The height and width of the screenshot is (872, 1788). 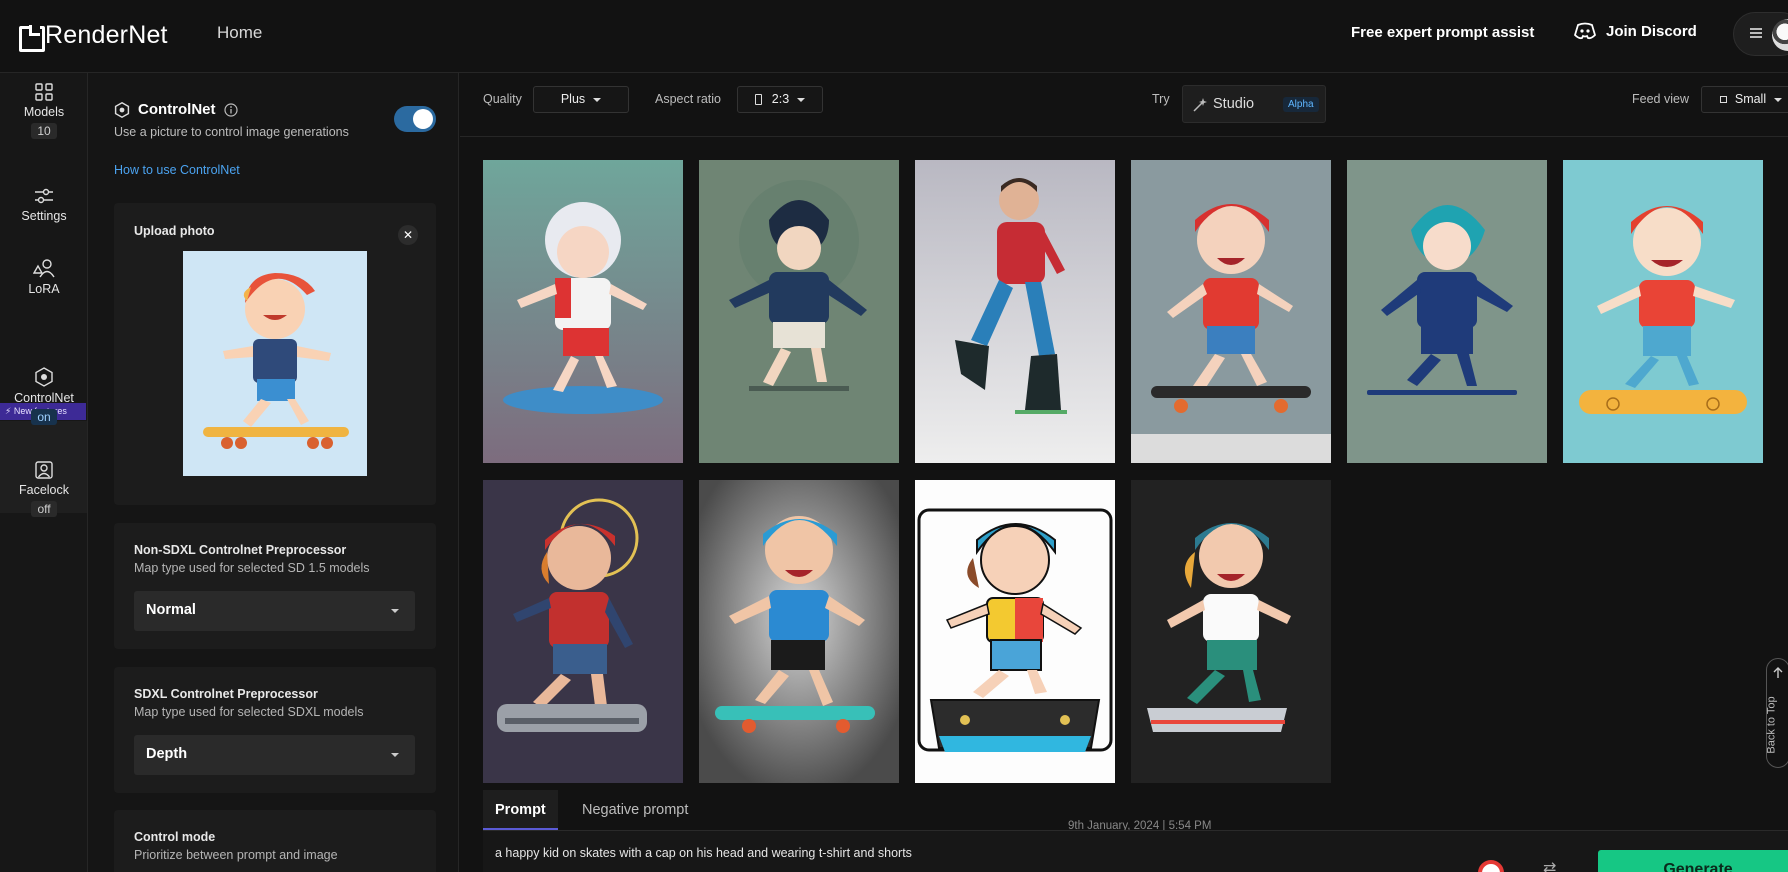 What do you see at coordinates (573, 99) in the screenshot?
I see `quality-value: Plus` at bounding box center [573, 99].